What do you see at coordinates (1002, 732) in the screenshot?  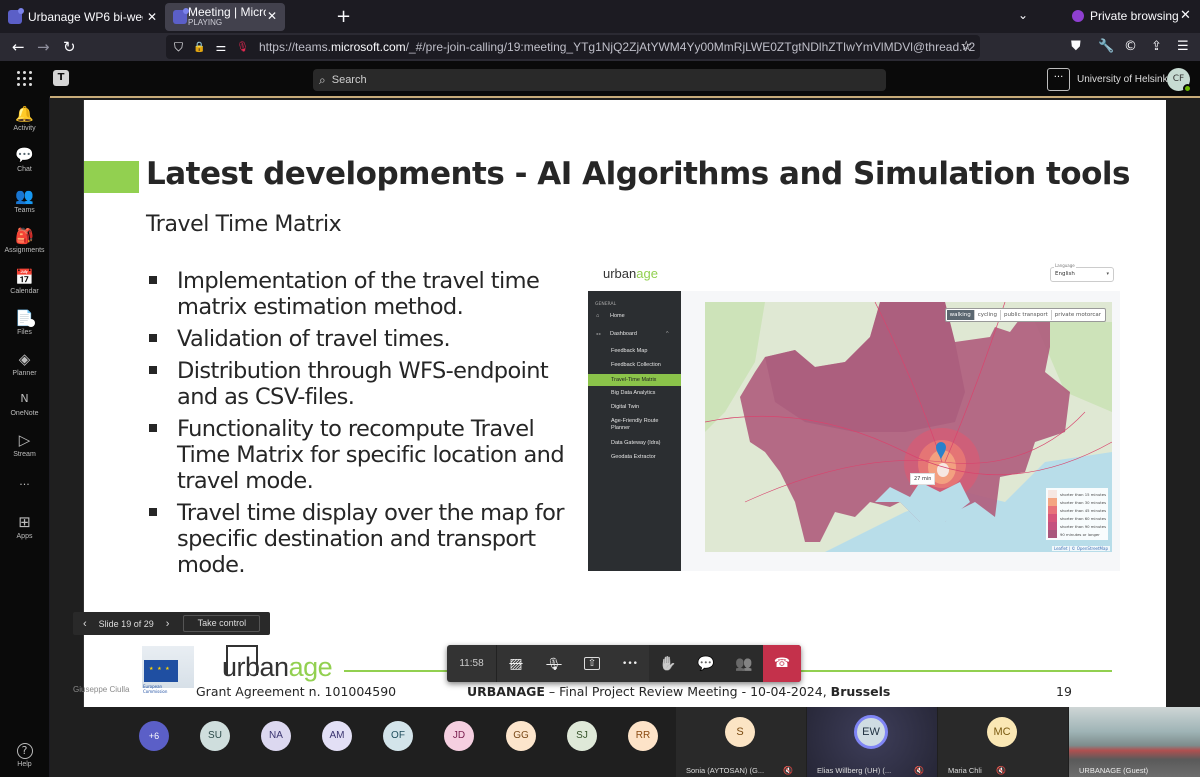 I see `participant-tile-avatar: MC` at bounding box center [1002, 732].